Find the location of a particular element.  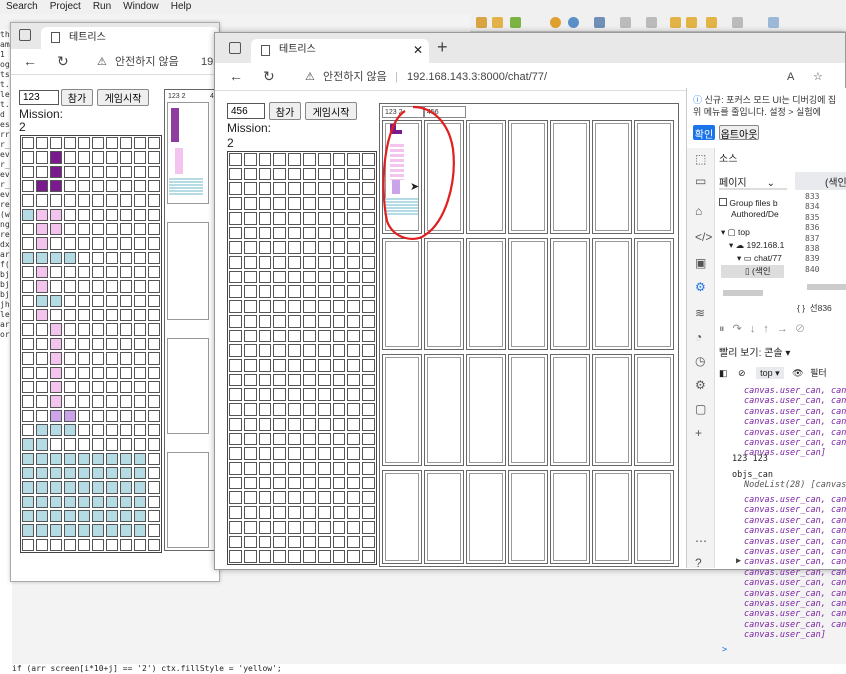

open-icon is located at coordinates (497, 22).